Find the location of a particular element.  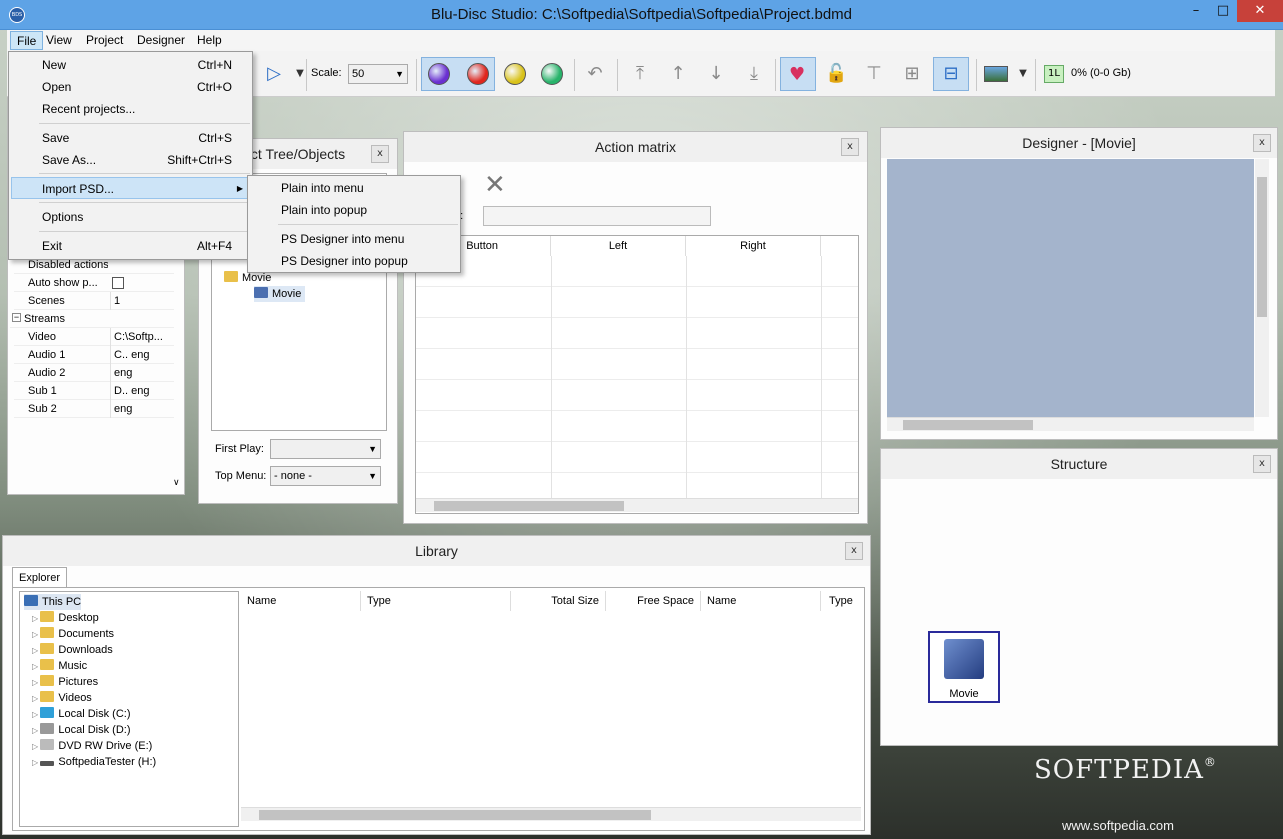

background-image-icon is located at coordinates (996, 74).